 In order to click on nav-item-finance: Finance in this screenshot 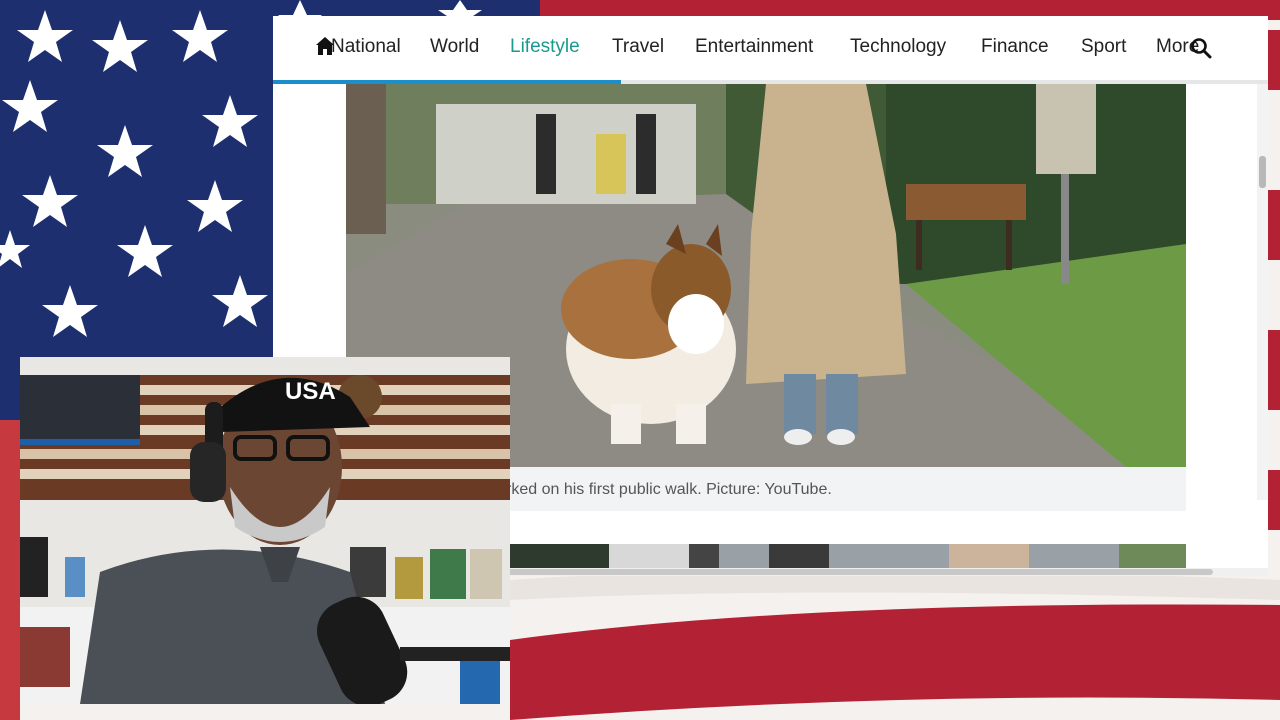, I will do `click(1015, 47)`.